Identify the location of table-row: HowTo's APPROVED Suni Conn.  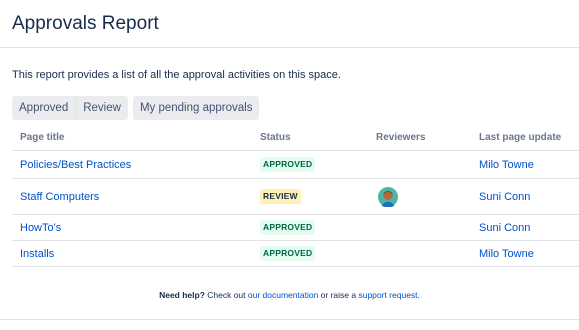
(295, 227).